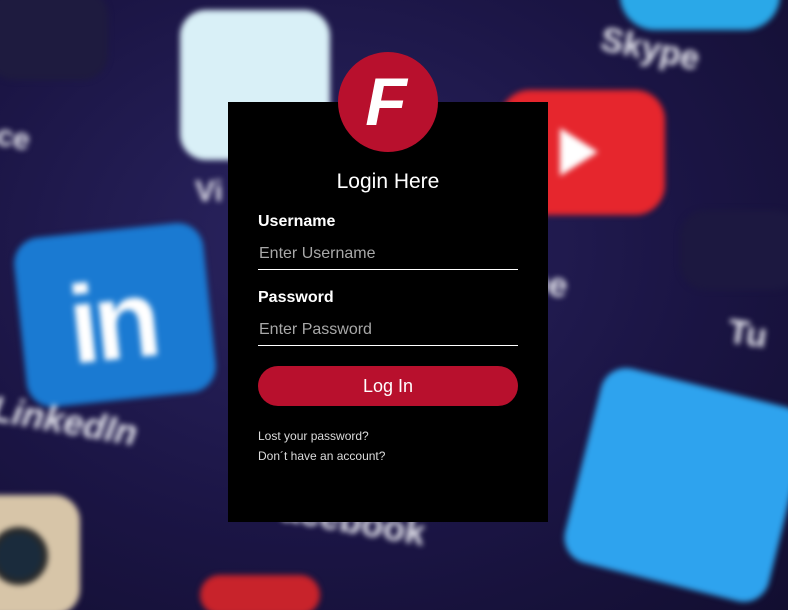 Image resolution: width=788 pixels, height=610 pixels. What do you see at coordinates (321, 456) in the screenshot?
I see `signup-link: Don´t have an account?` at bounding box center [321, 456].